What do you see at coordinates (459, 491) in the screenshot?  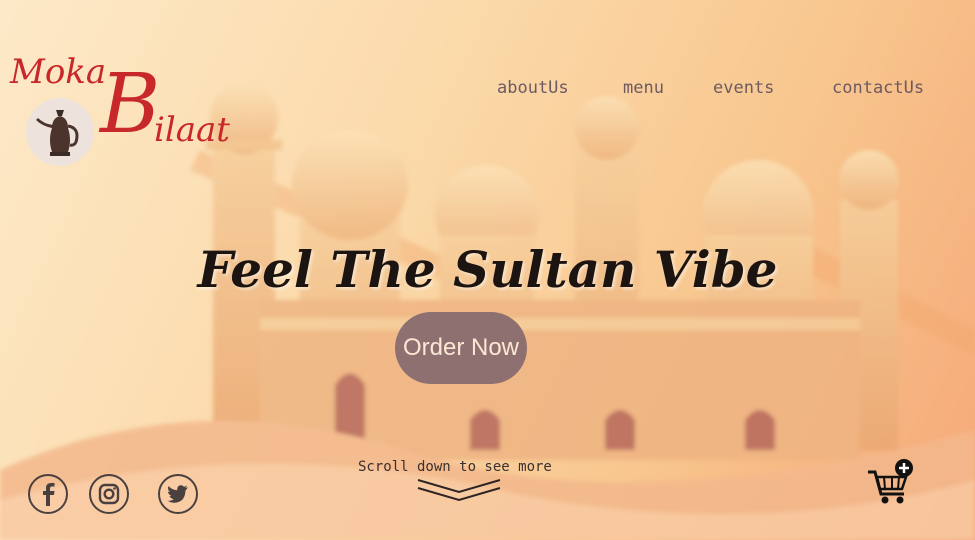 I see `double-chevron-down-icon` at bounding box center [459, 491].